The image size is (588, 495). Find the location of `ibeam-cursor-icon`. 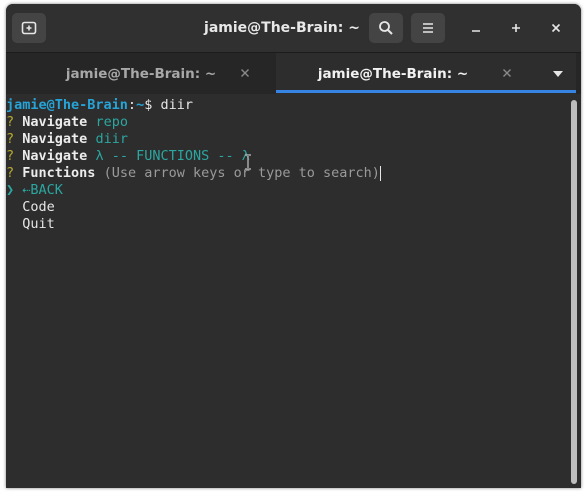

ibeam-cursor-icon is located at coordinates (248, 162).